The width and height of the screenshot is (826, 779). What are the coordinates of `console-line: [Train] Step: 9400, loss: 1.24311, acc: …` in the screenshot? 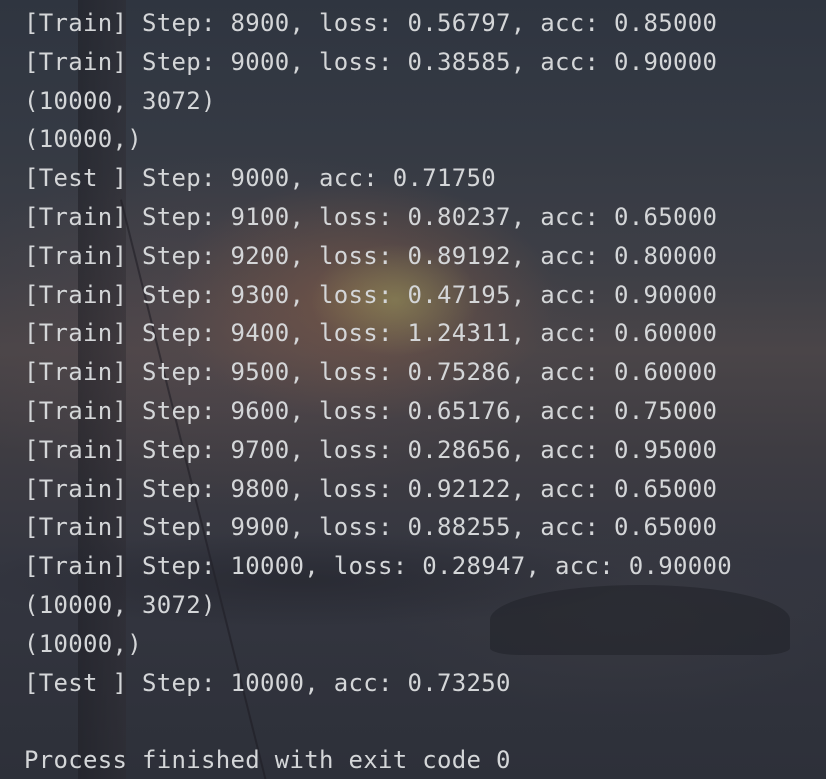 It's located at (371, 333).